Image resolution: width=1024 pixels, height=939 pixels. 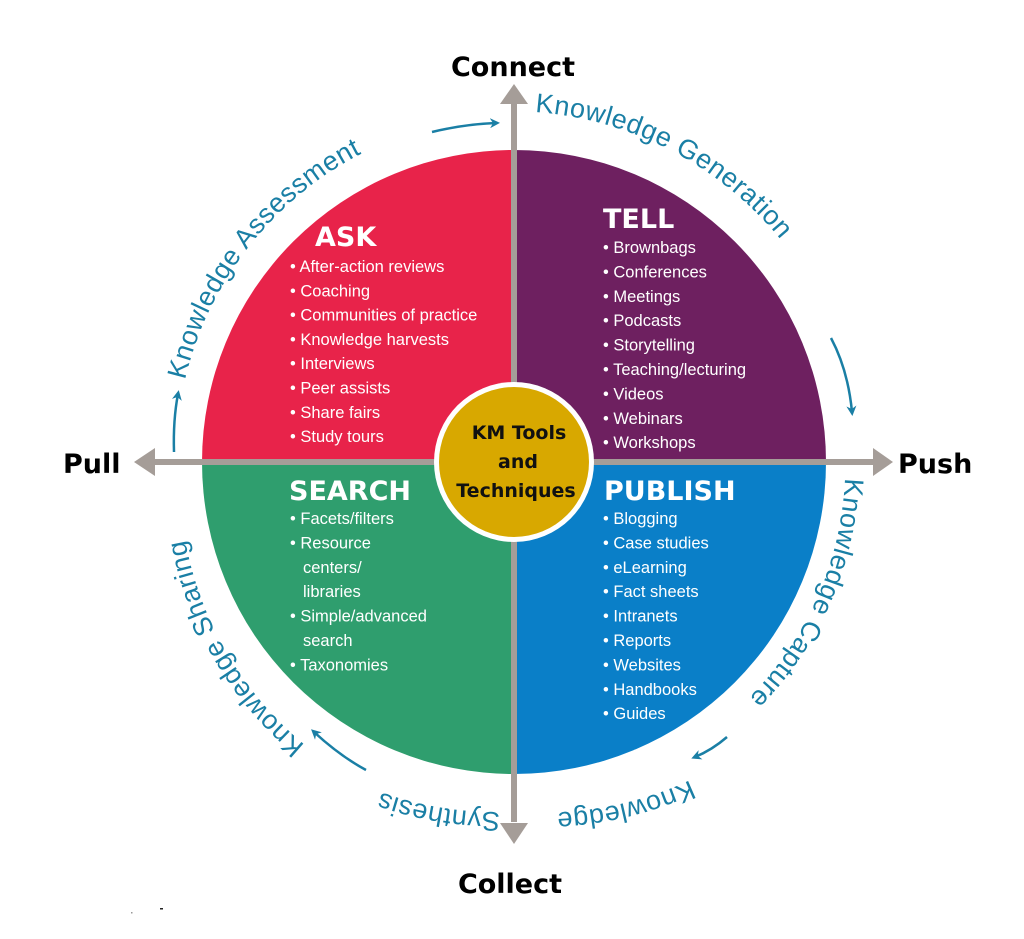 I want to click on arrow-synthesis-to-sharing-icon, so click(x=339, y=750).